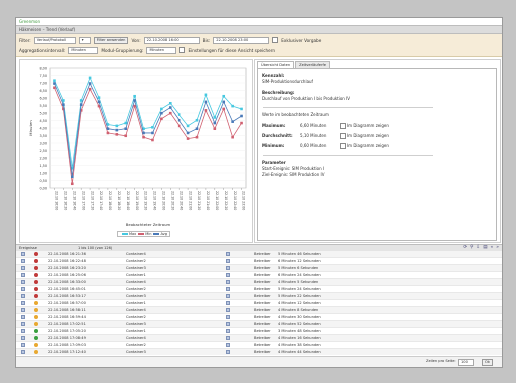 Image resolution: width=516 pixels, height=383 pixels. Describe the element at coordinates (293, 168) in the screenshot. I see `start-event: Start-Ereignis: SIM Produktion I` at that location.